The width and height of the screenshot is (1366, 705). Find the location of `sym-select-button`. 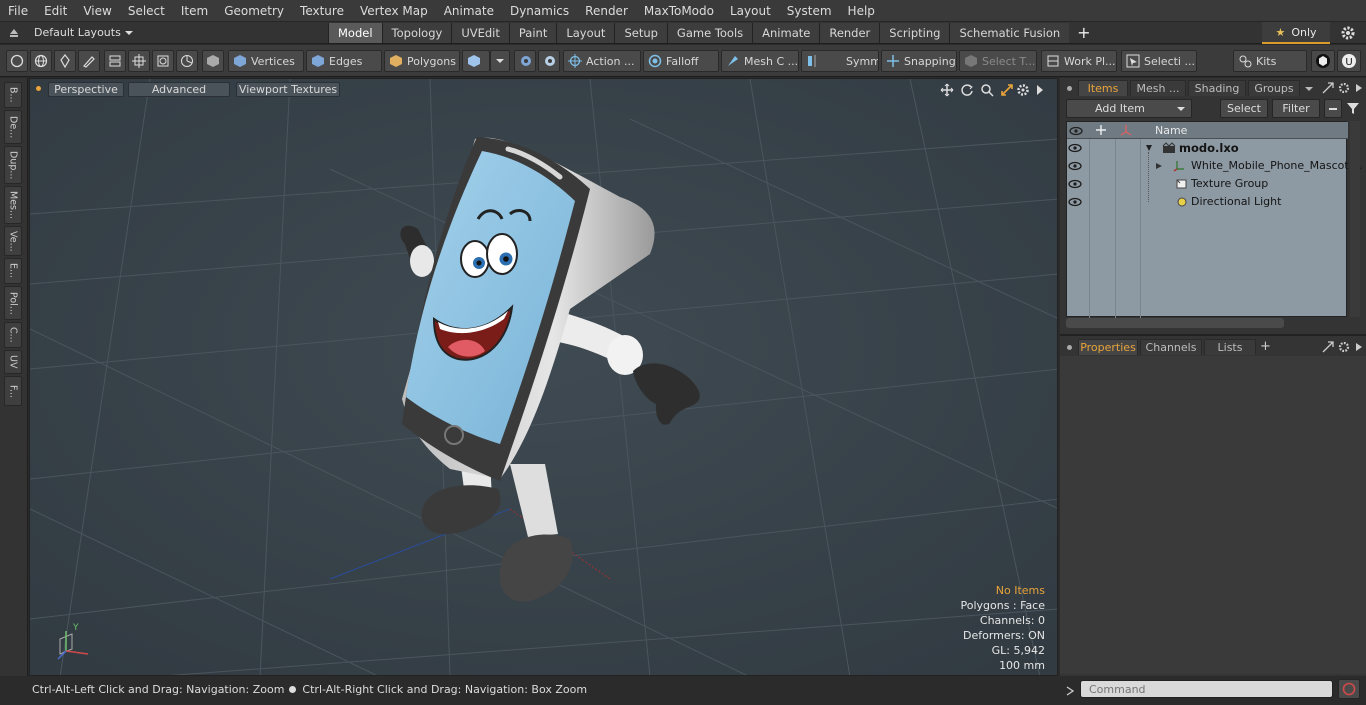

sym-select-button is located at coordinates (549, 61).